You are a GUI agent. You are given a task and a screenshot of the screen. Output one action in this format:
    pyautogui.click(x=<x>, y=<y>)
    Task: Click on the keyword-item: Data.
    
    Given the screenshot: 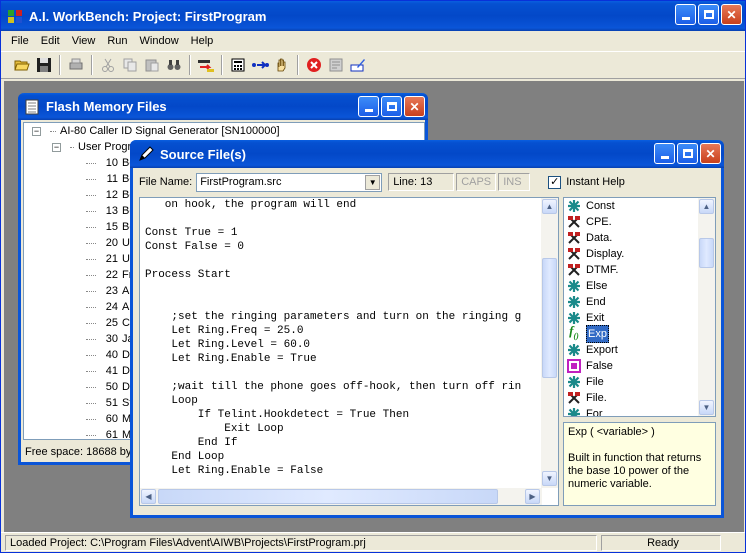 What is the action you would take?
    pyautogui.click(x=632, y=238)
    